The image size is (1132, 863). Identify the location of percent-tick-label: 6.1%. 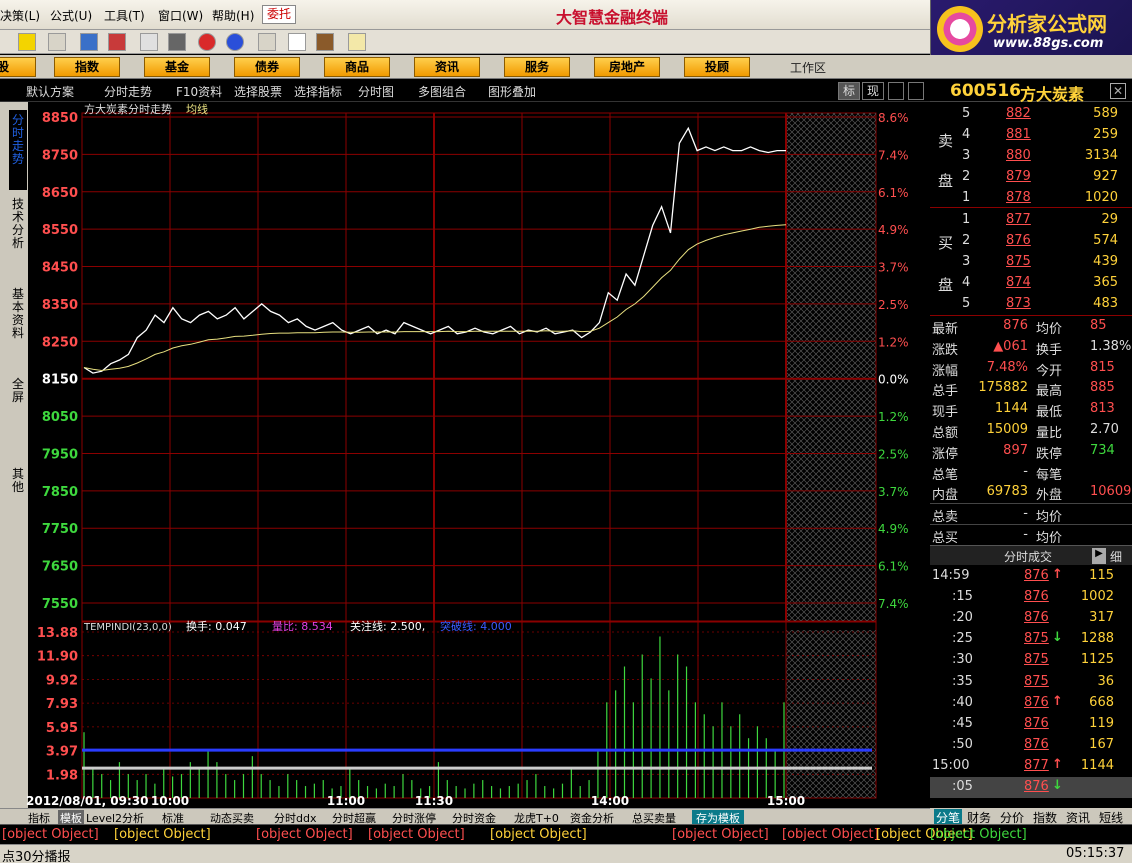
(893, 193).